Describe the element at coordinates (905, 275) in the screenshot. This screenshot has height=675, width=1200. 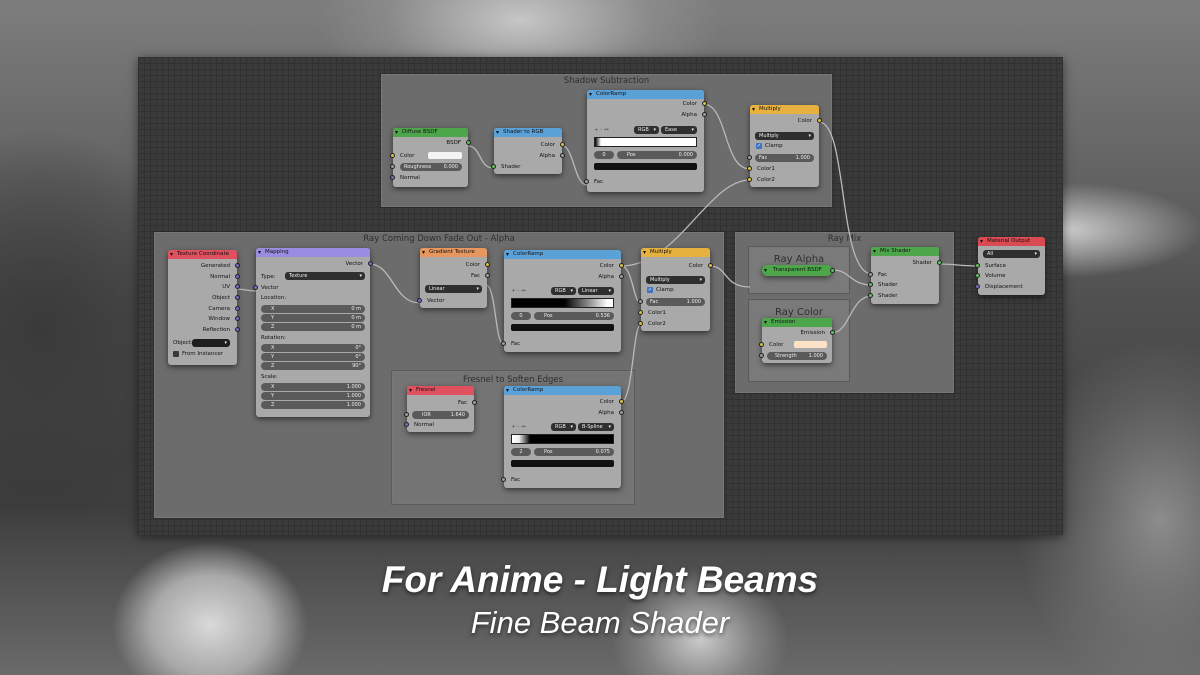
I see `node-mix-shader: Mix Shader Shader Fac Shader Shader` at that location.